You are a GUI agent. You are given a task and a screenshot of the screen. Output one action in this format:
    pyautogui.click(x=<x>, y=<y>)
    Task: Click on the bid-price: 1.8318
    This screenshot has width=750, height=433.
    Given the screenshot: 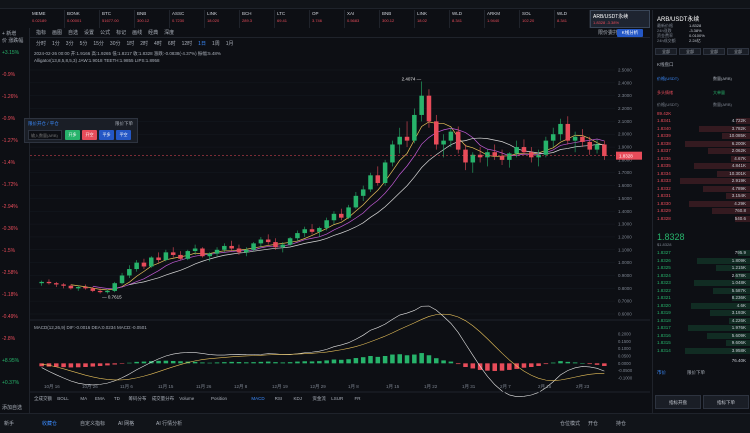 What is the action you would take?
    pyautogui.click(x=664, y=320)
    